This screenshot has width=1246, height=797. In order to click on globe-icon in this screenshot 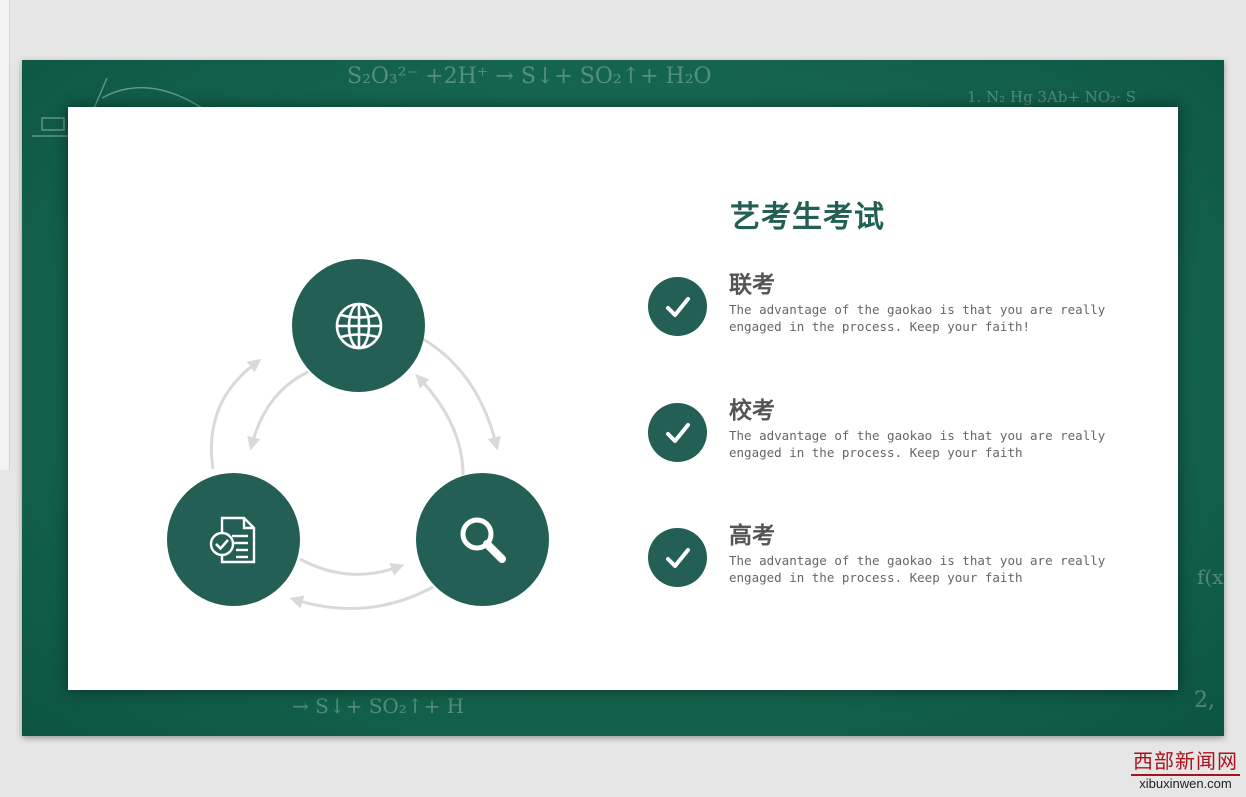, I will do `click(358, 325)`.